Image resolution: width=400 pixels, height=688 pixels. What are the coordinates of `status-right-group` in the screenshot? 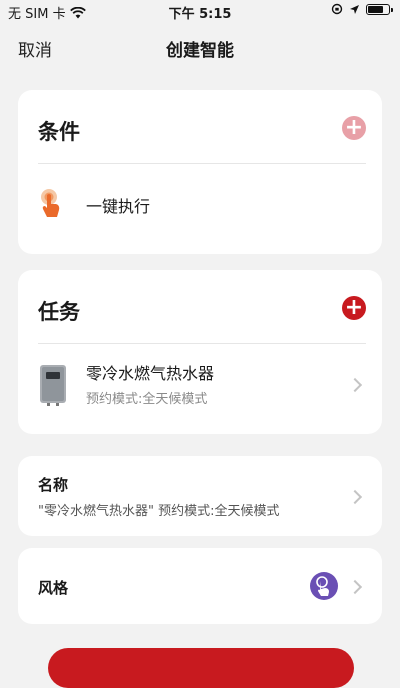 It's located at (362, 9).